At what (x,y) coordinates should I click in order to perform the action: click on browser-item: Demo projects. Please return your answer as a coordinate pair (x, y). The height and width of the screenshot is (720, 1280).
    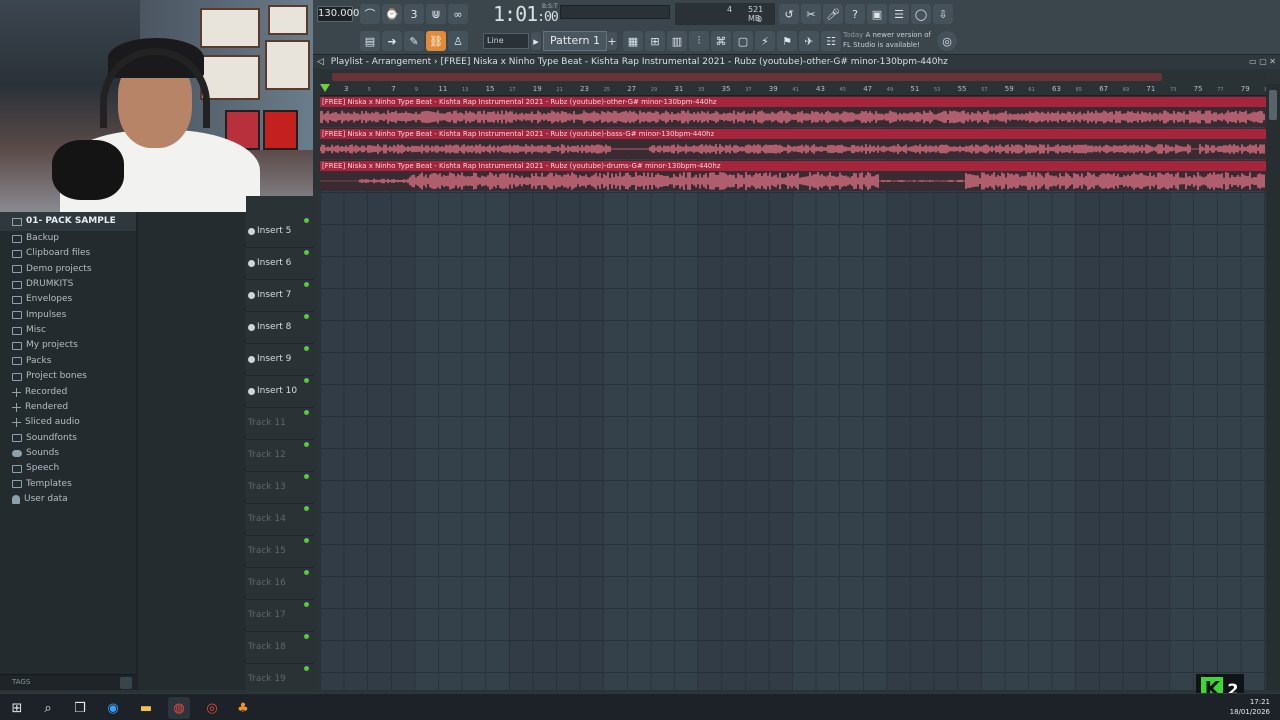
    Looking at the image, I should click on (52, 269).